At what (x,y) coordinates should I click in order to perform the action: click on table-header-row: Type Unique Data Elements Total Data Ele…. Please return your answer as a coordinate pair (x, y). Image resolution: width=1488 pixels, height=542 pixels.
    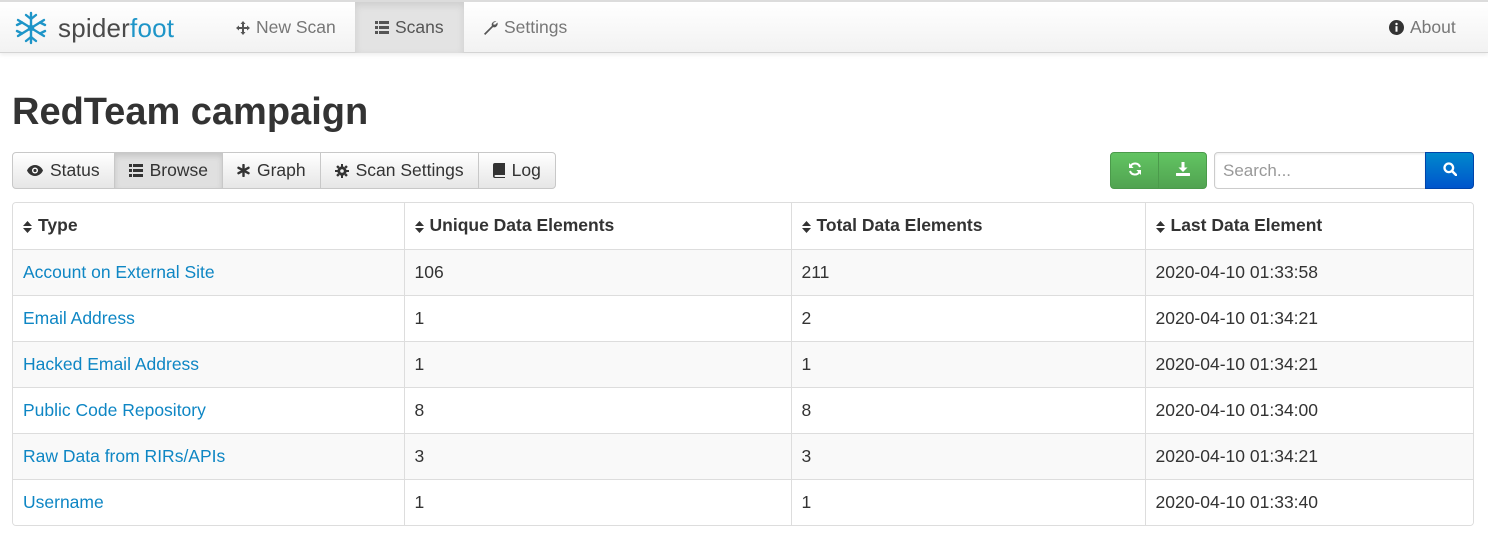
    Looking at the image, I should click on (743, 226).